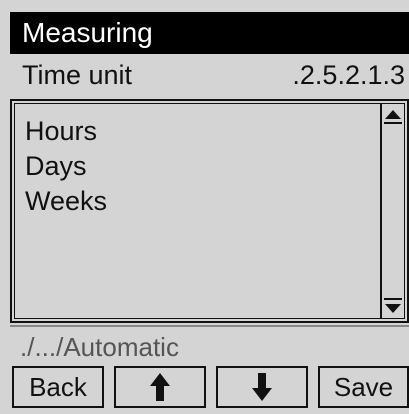  I want to click on scroll-up-button, so click(393, 115).